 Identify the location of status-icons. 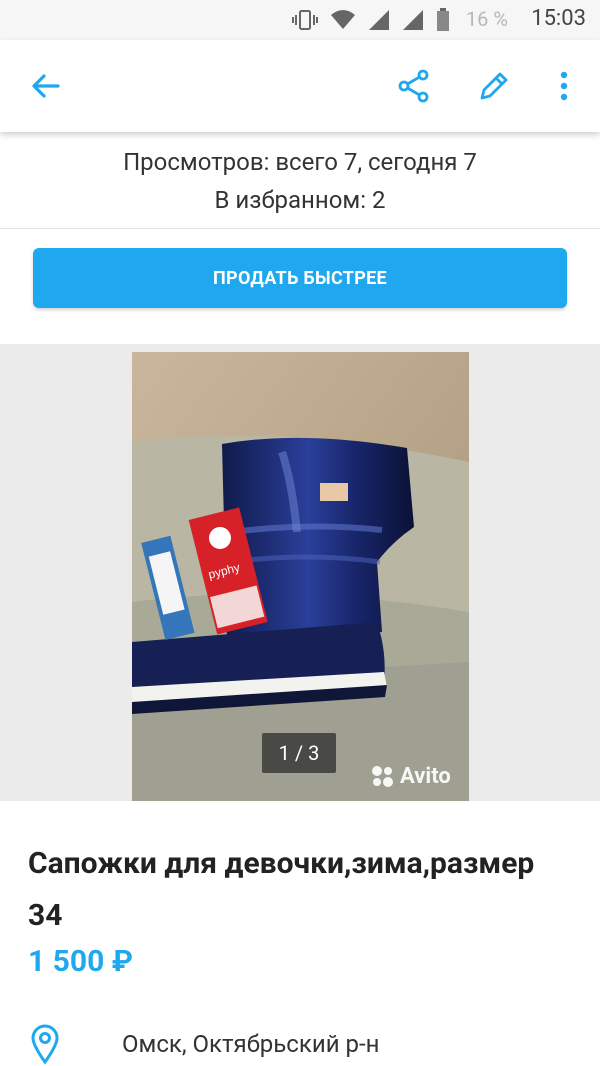
(371, 20).